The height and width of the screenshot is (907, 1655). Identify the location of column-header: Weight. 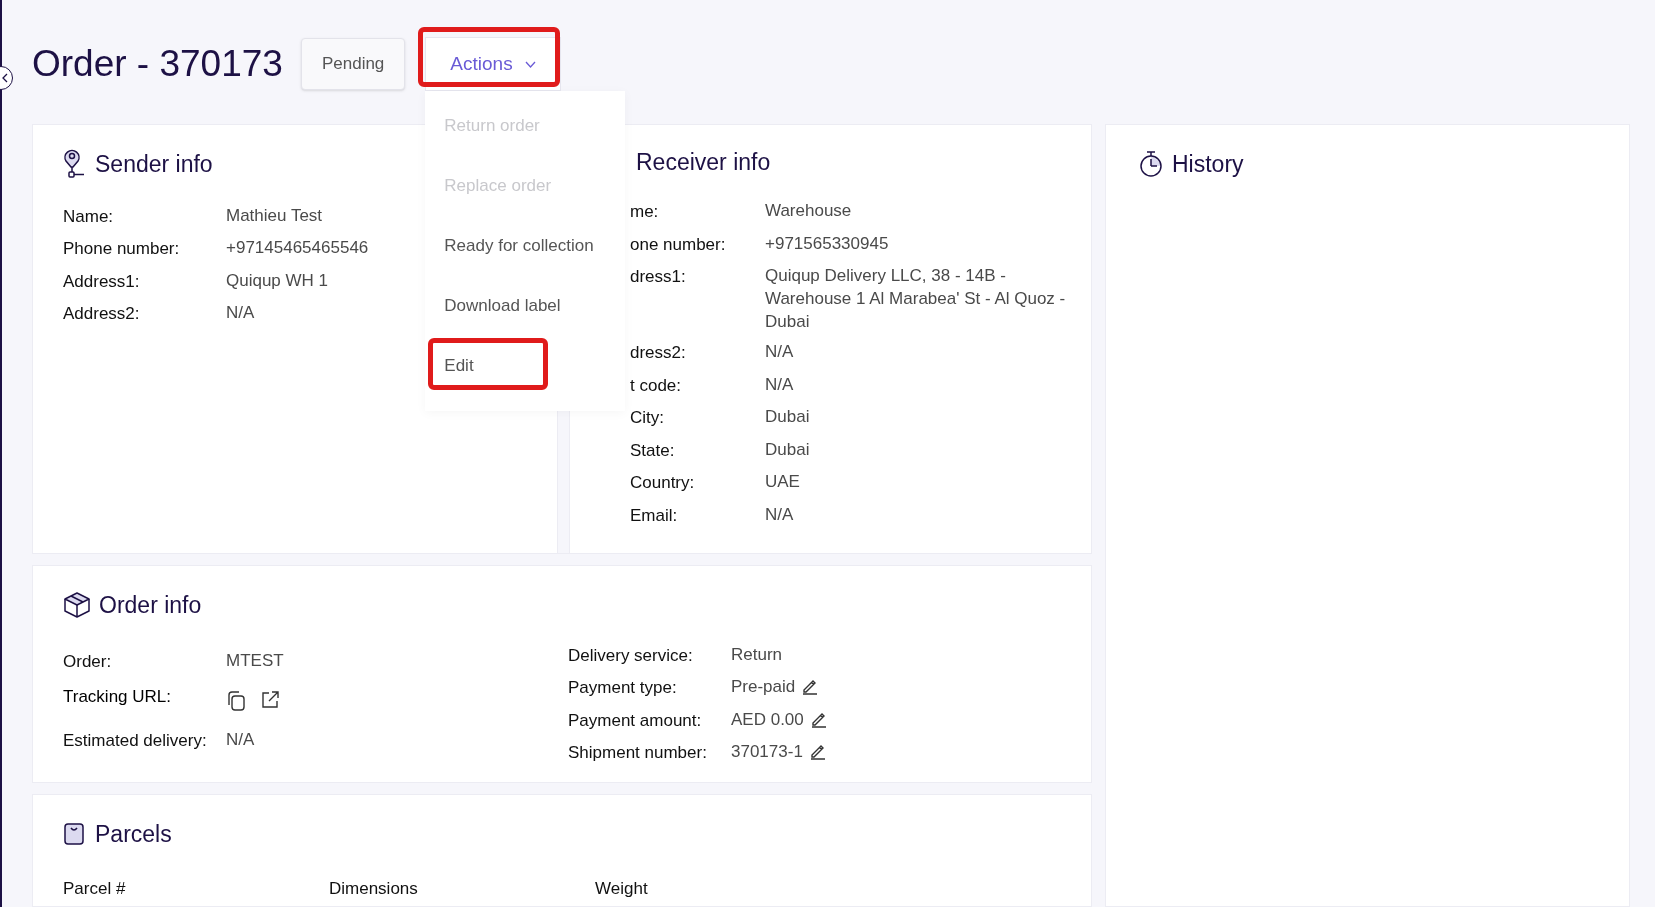
(622, 888).